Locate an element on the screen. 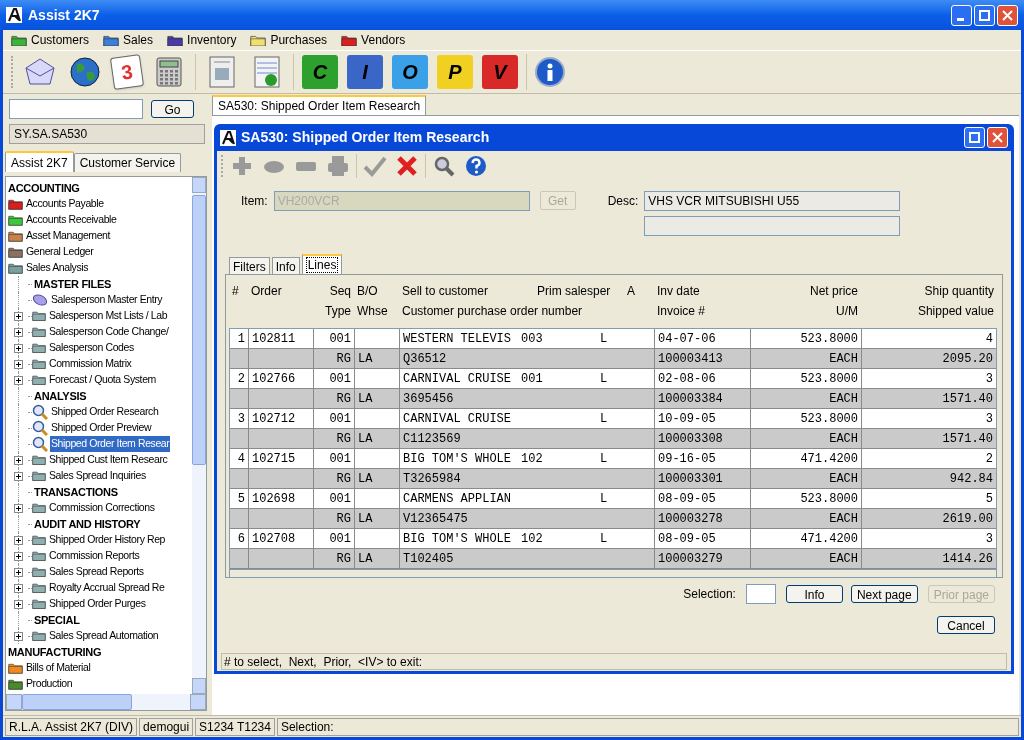 The width and height of the screenshot is (1024, 740). menu-item: Inventory is located at coordinates (202, 40).